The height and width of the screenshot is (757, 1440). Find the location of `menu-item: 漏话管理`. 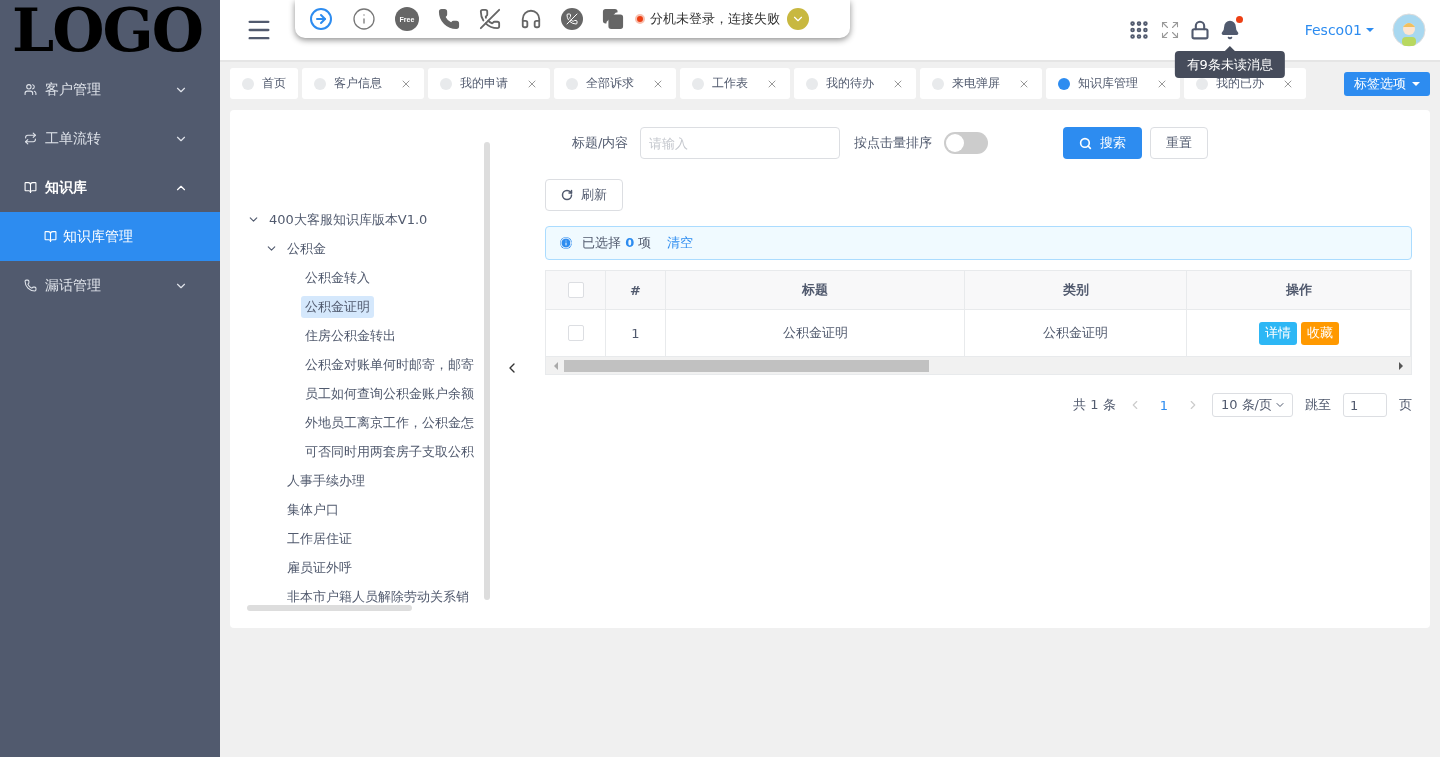

menu-item: 漏话管理 is located at coordinates (110, 285).